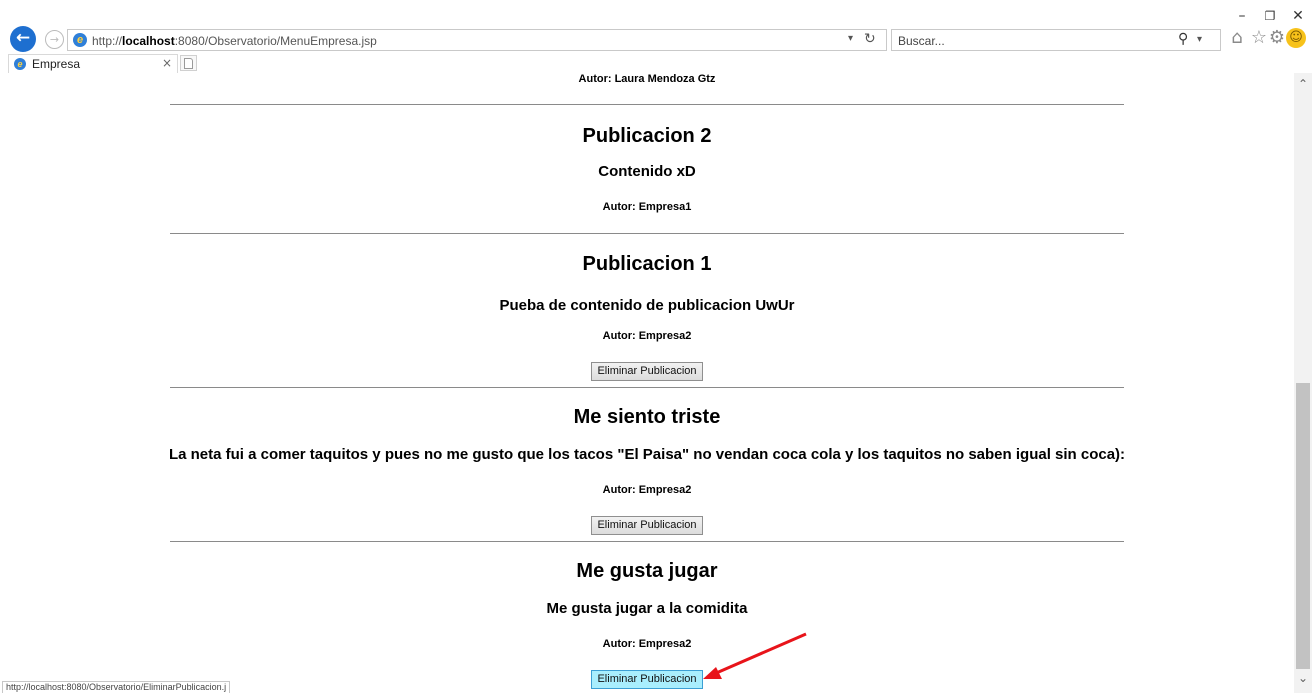  Describe the element at coordinates (1303, 679) in the screenshot. I see `scroll-down-icon: ⌄` at that location.